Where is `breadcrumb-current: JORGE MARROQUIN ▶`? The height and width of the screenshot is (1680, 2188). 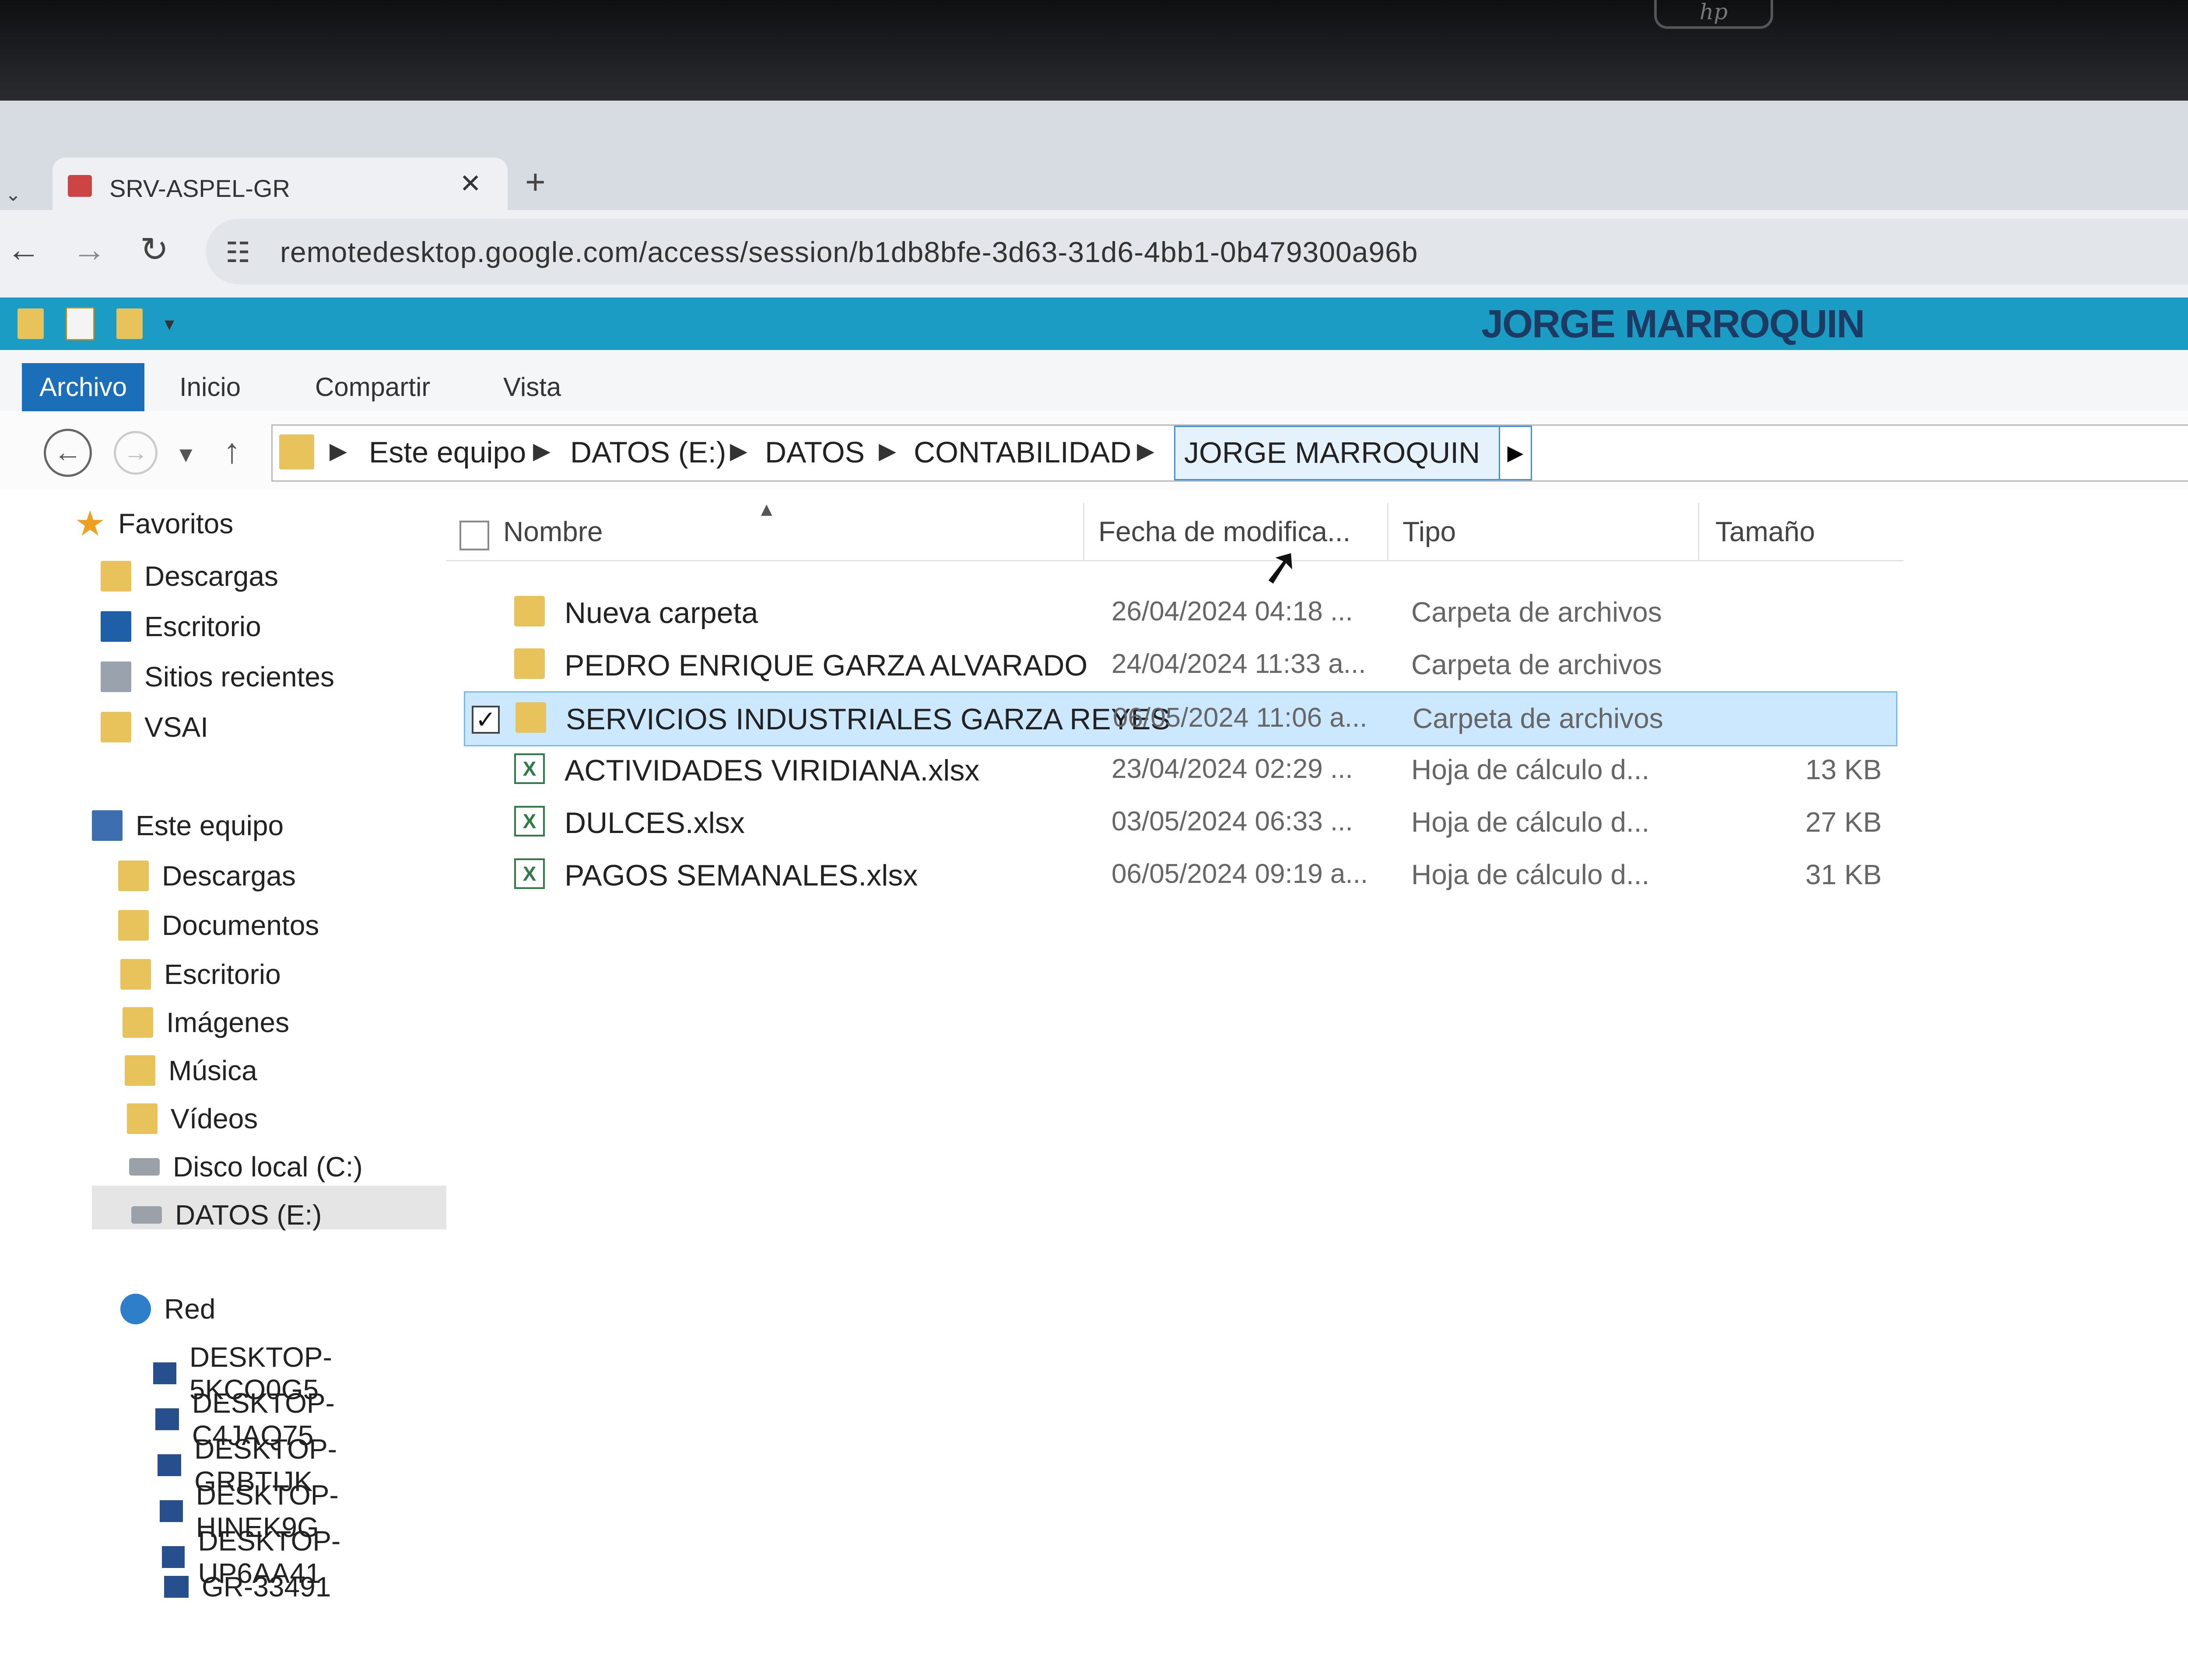 breadcrumb-current: JORGE MARROQUIN ▶ is located at coordinates (1353, 453).